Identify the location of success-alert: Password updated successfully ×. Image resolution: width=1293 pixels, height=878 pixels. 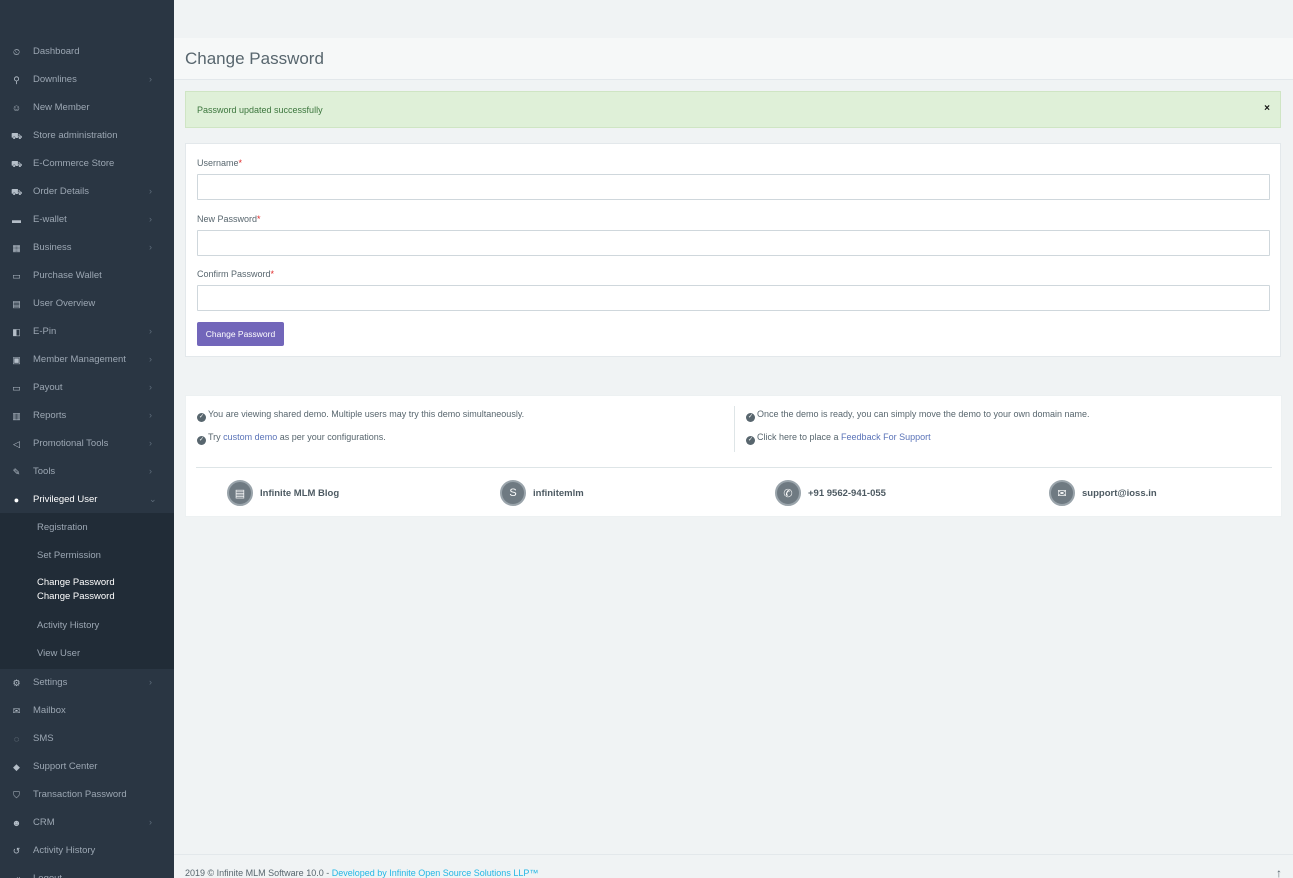
(733, 109).